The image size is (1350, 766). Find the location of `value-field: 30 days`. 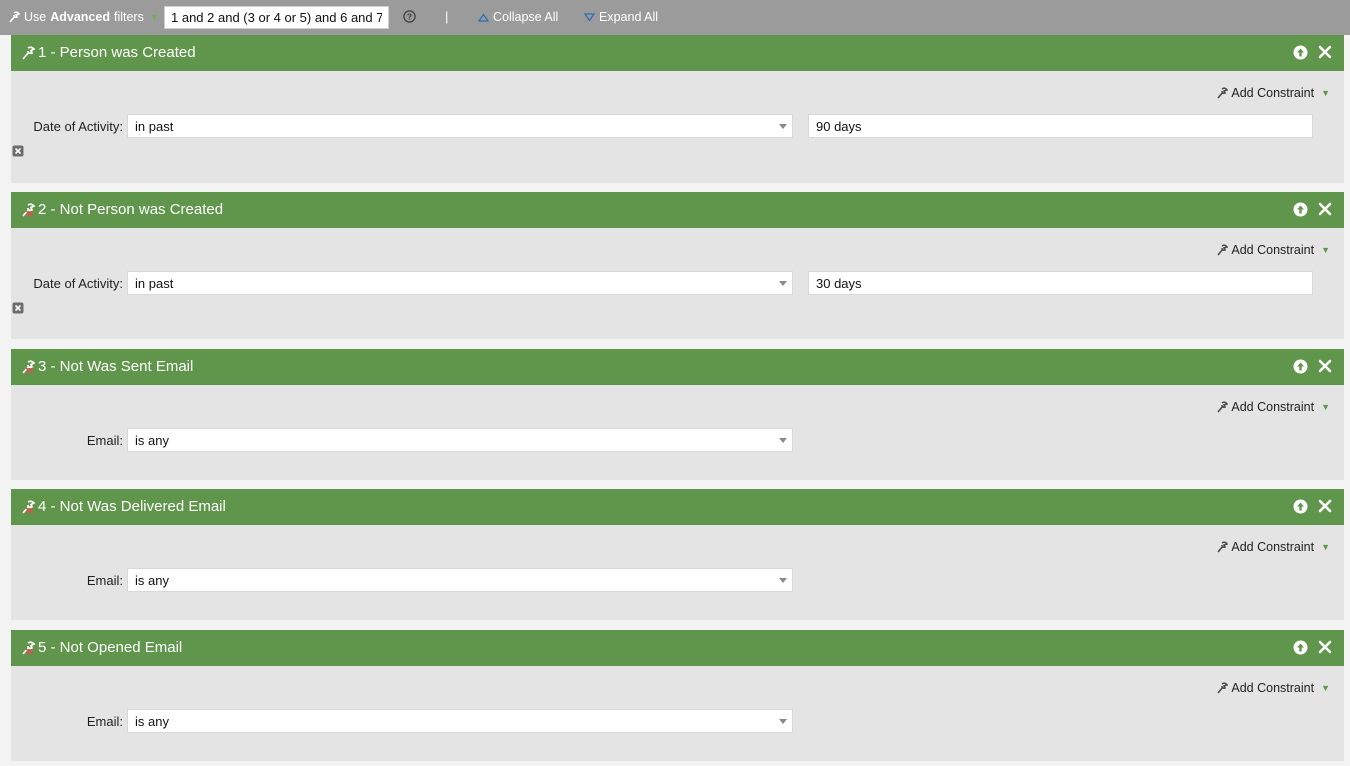

value-field: 30 days is located at coordinates (1060, 283).